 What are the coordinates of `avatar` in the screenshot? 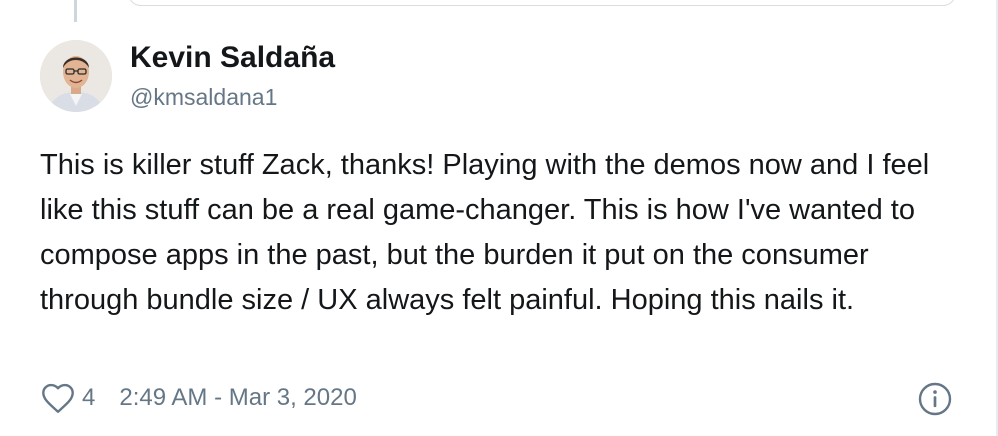 It's located at (76, 76).